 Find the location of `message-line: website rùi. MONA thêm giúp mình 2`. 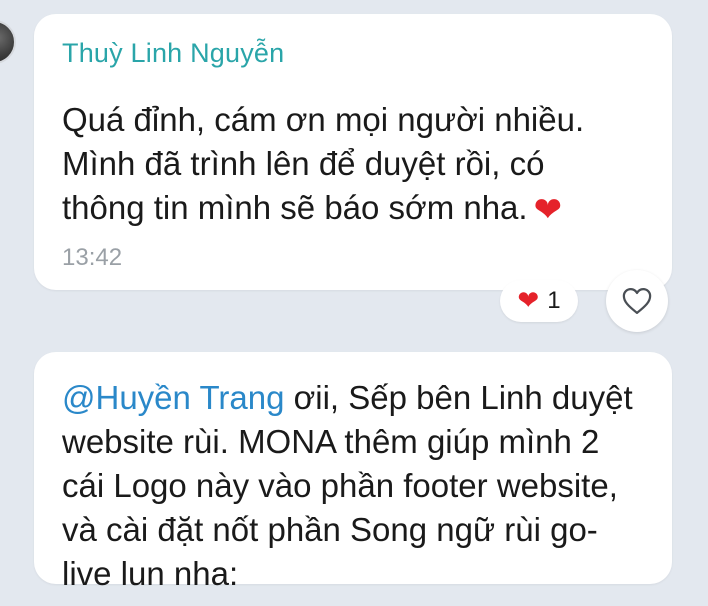

message-line: website rùi. MONA thêm giúp mình 2 is located at coordinates (331, 441).